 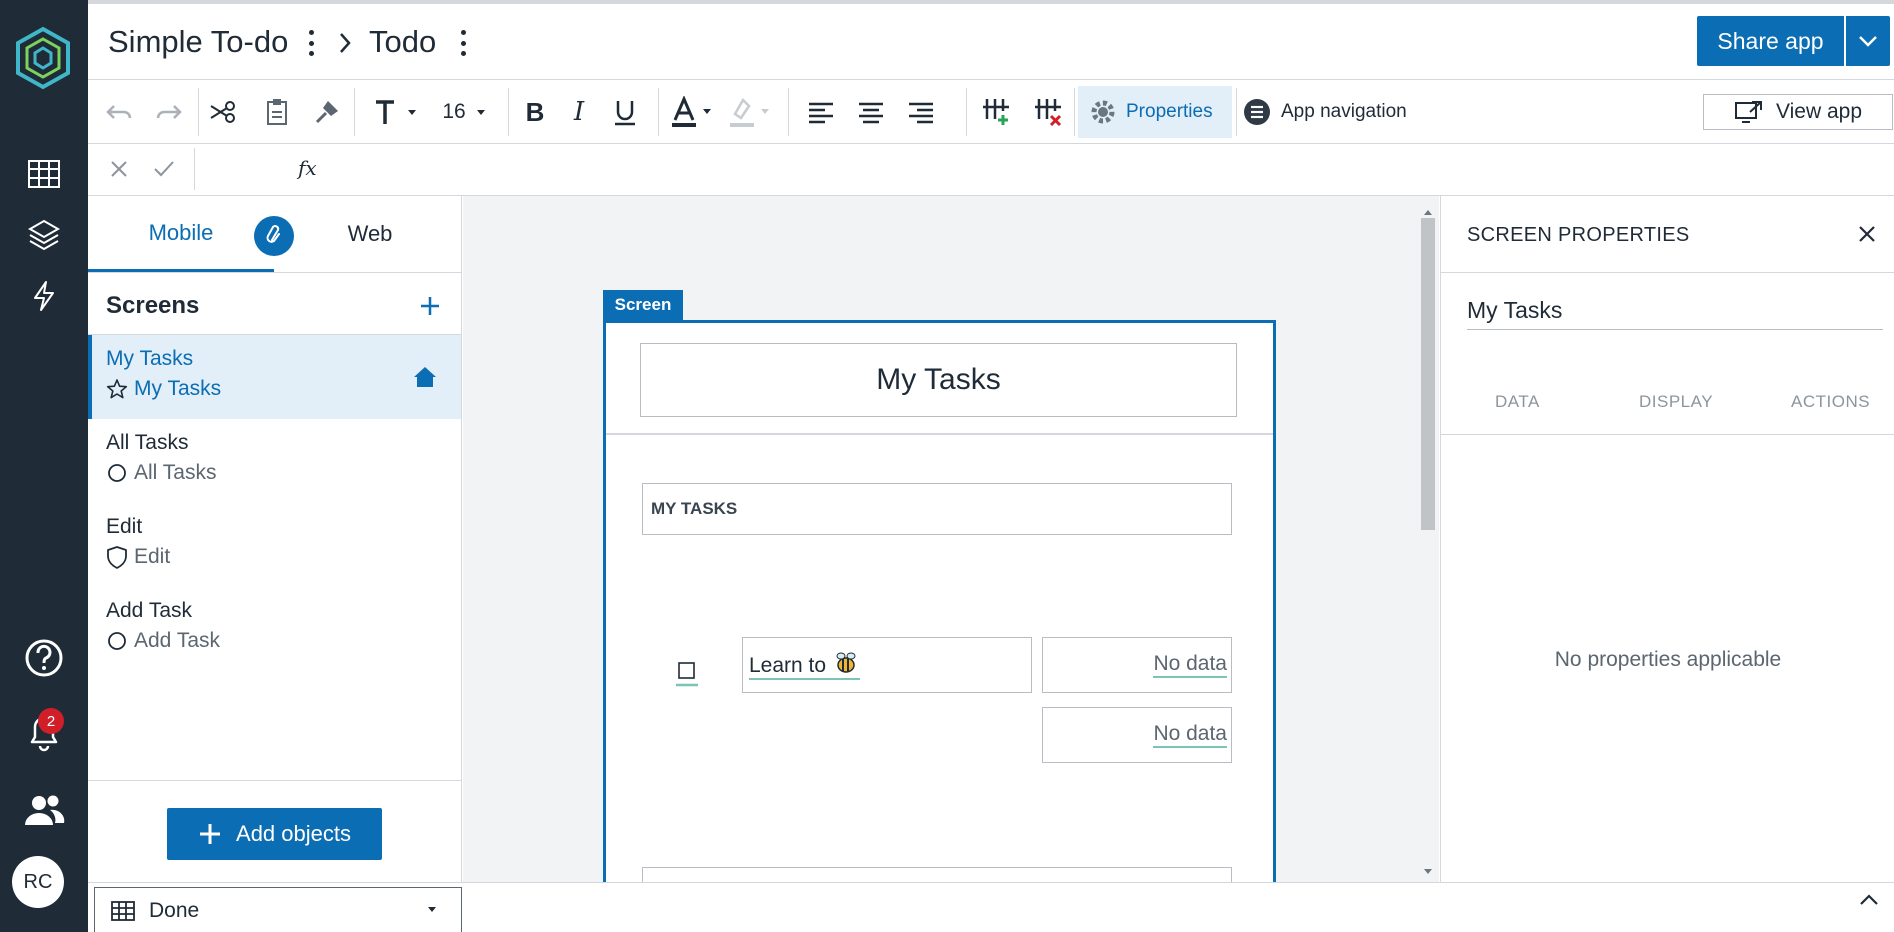 What do you see at coordinates (871, 112) in the screenshot?
I see `align-center-icon` at bounding box center [871, 112].